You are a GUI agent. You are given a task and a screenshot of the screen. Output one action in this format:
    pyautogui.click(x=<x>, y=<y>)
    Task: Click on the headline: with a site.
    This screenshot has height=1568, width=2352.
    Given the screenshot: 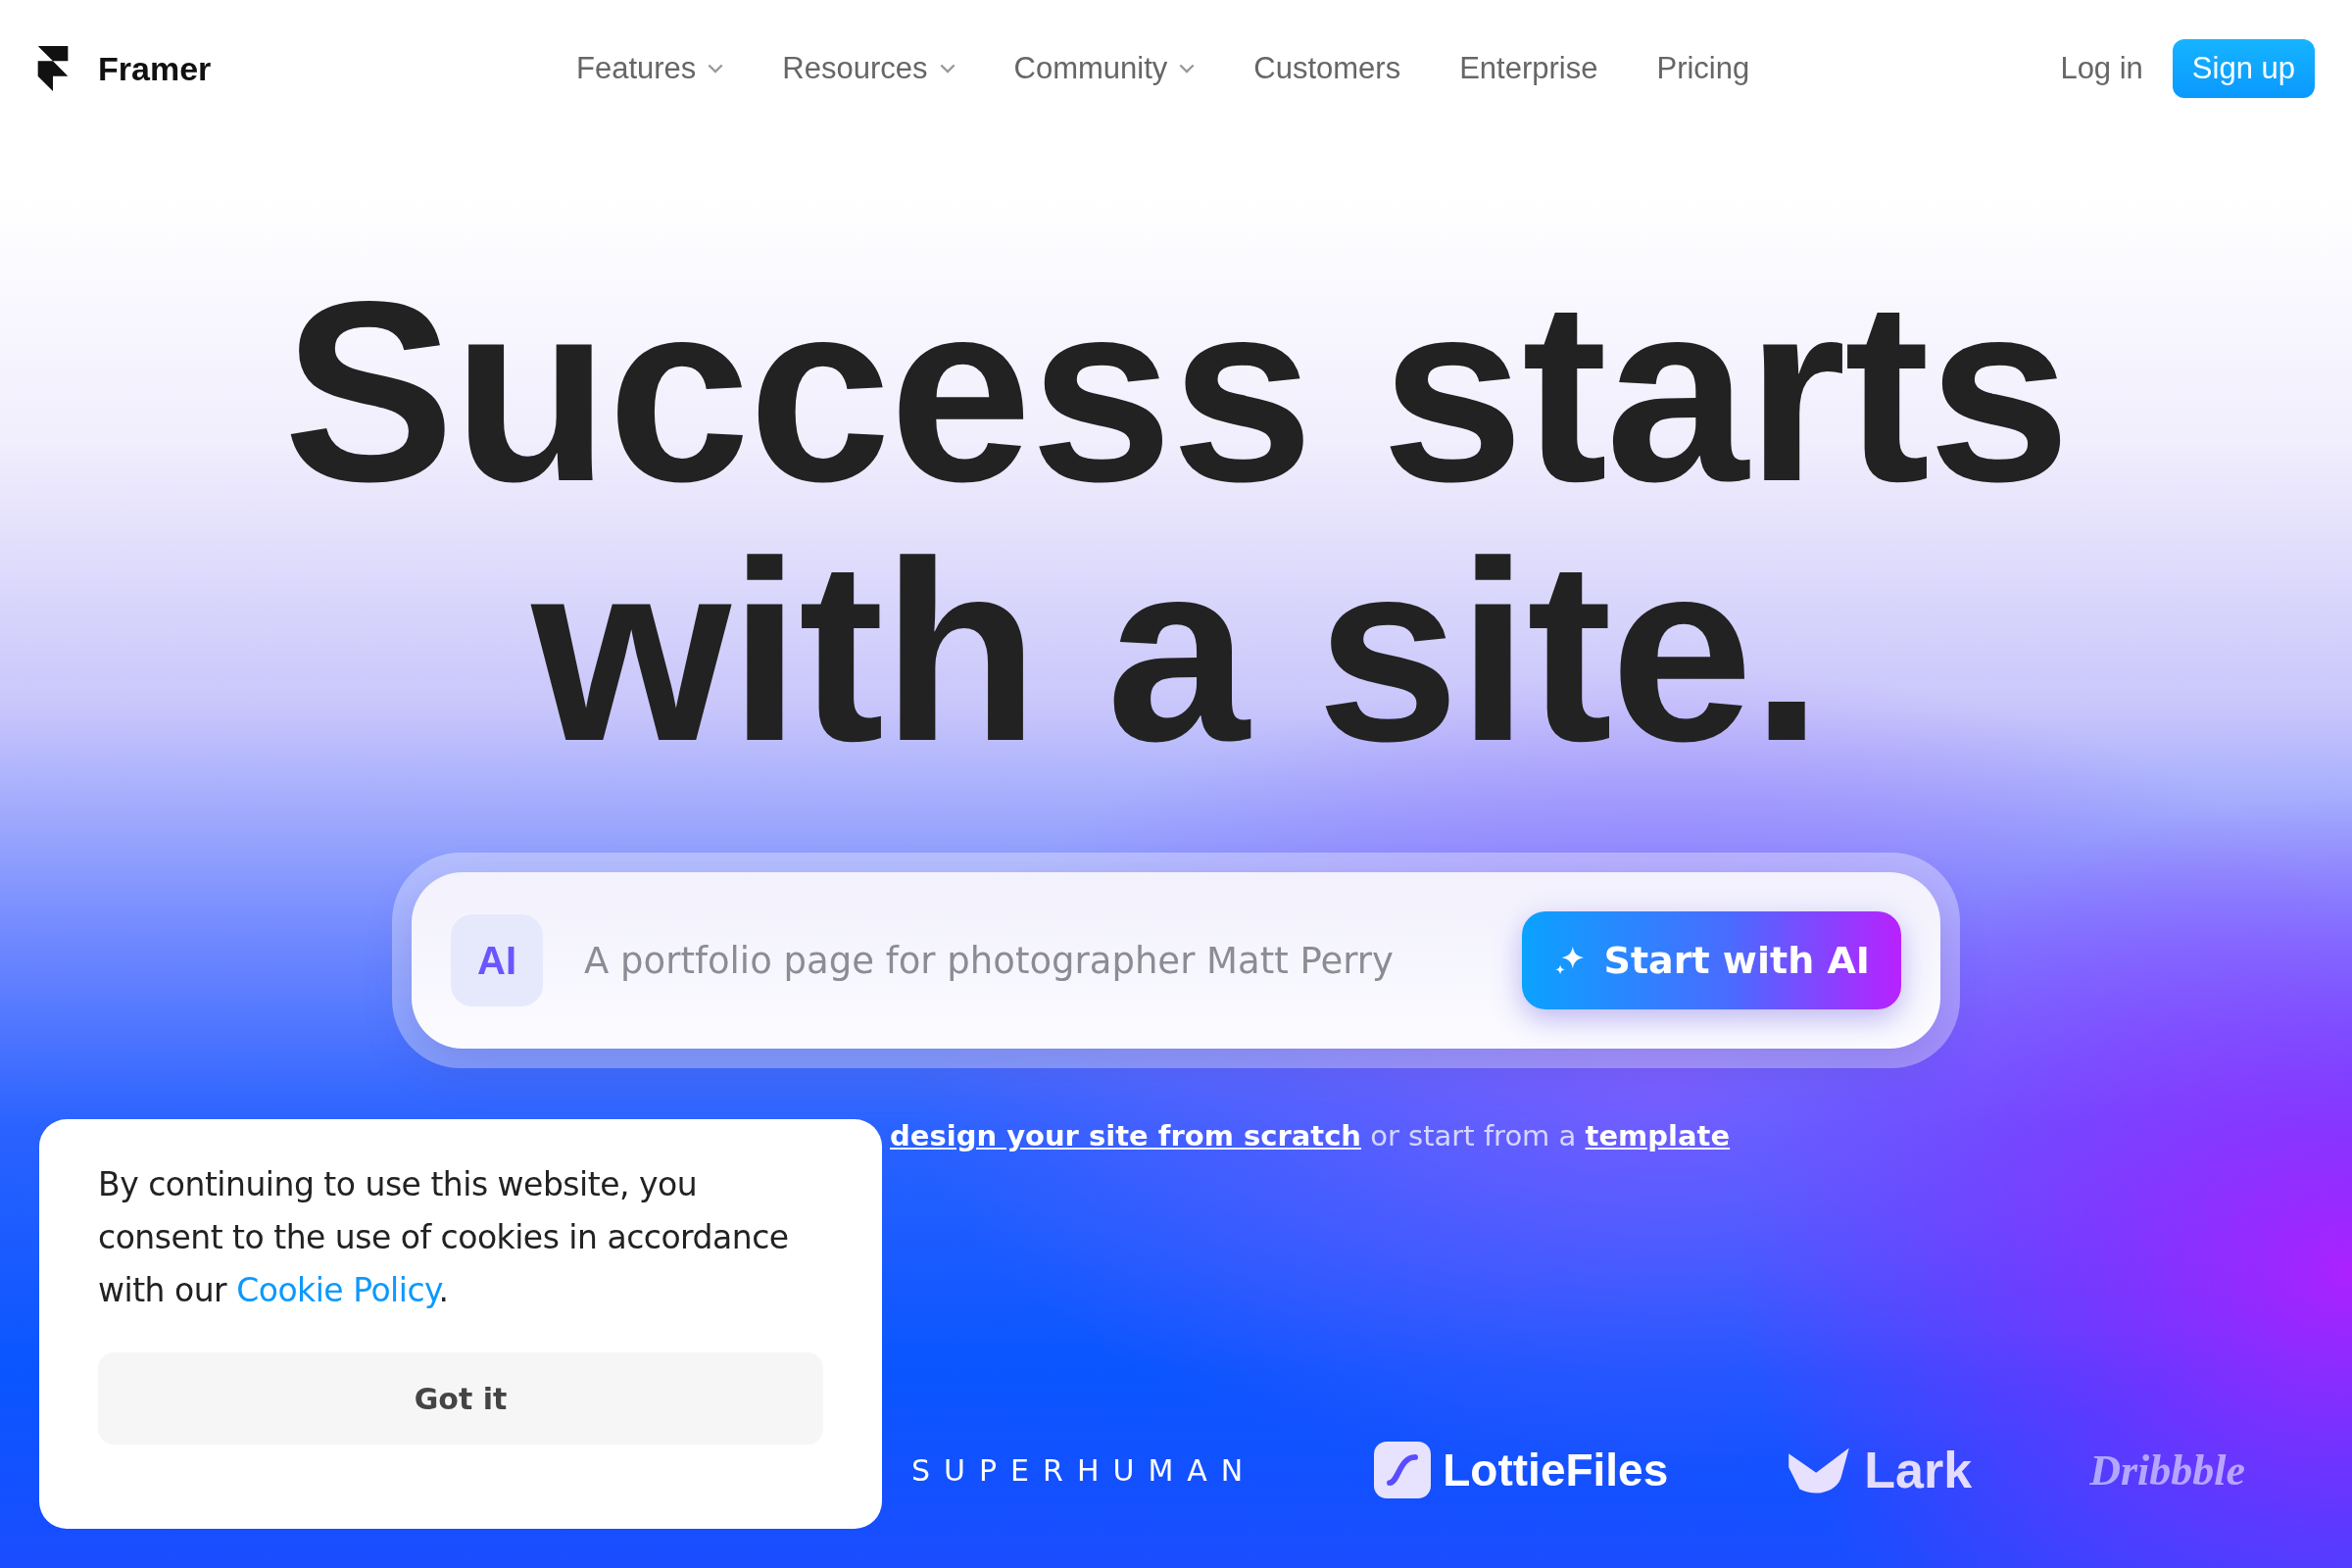 What is the action you would take?
    pyautogui.click(x=1175, y=651)
    